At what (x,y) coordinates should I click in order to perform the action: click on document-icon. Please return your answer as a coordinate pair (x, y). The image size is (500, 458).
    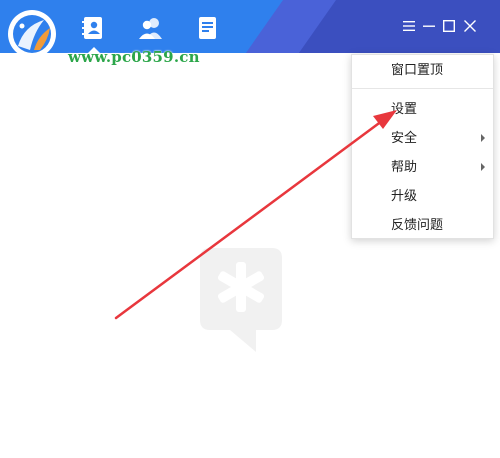
    Looking at the image, I should click on (208, 28).